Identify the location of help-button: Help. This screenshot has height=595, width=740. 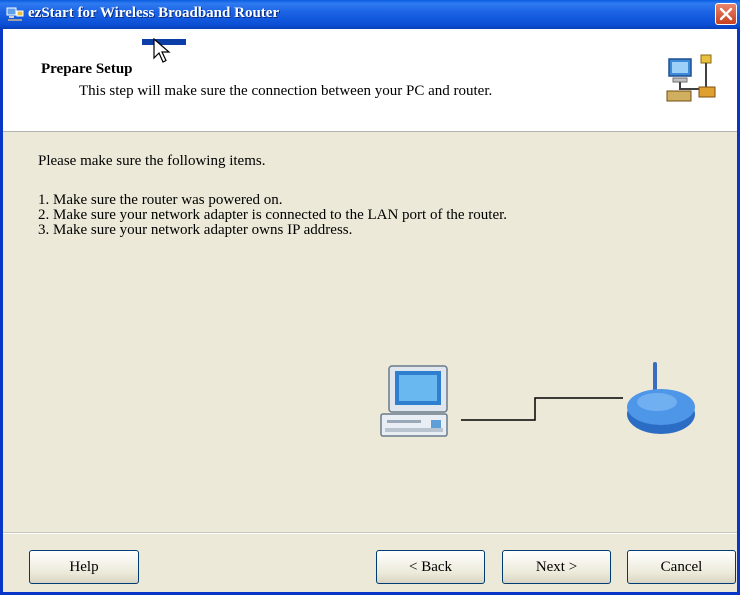
(84, 567).